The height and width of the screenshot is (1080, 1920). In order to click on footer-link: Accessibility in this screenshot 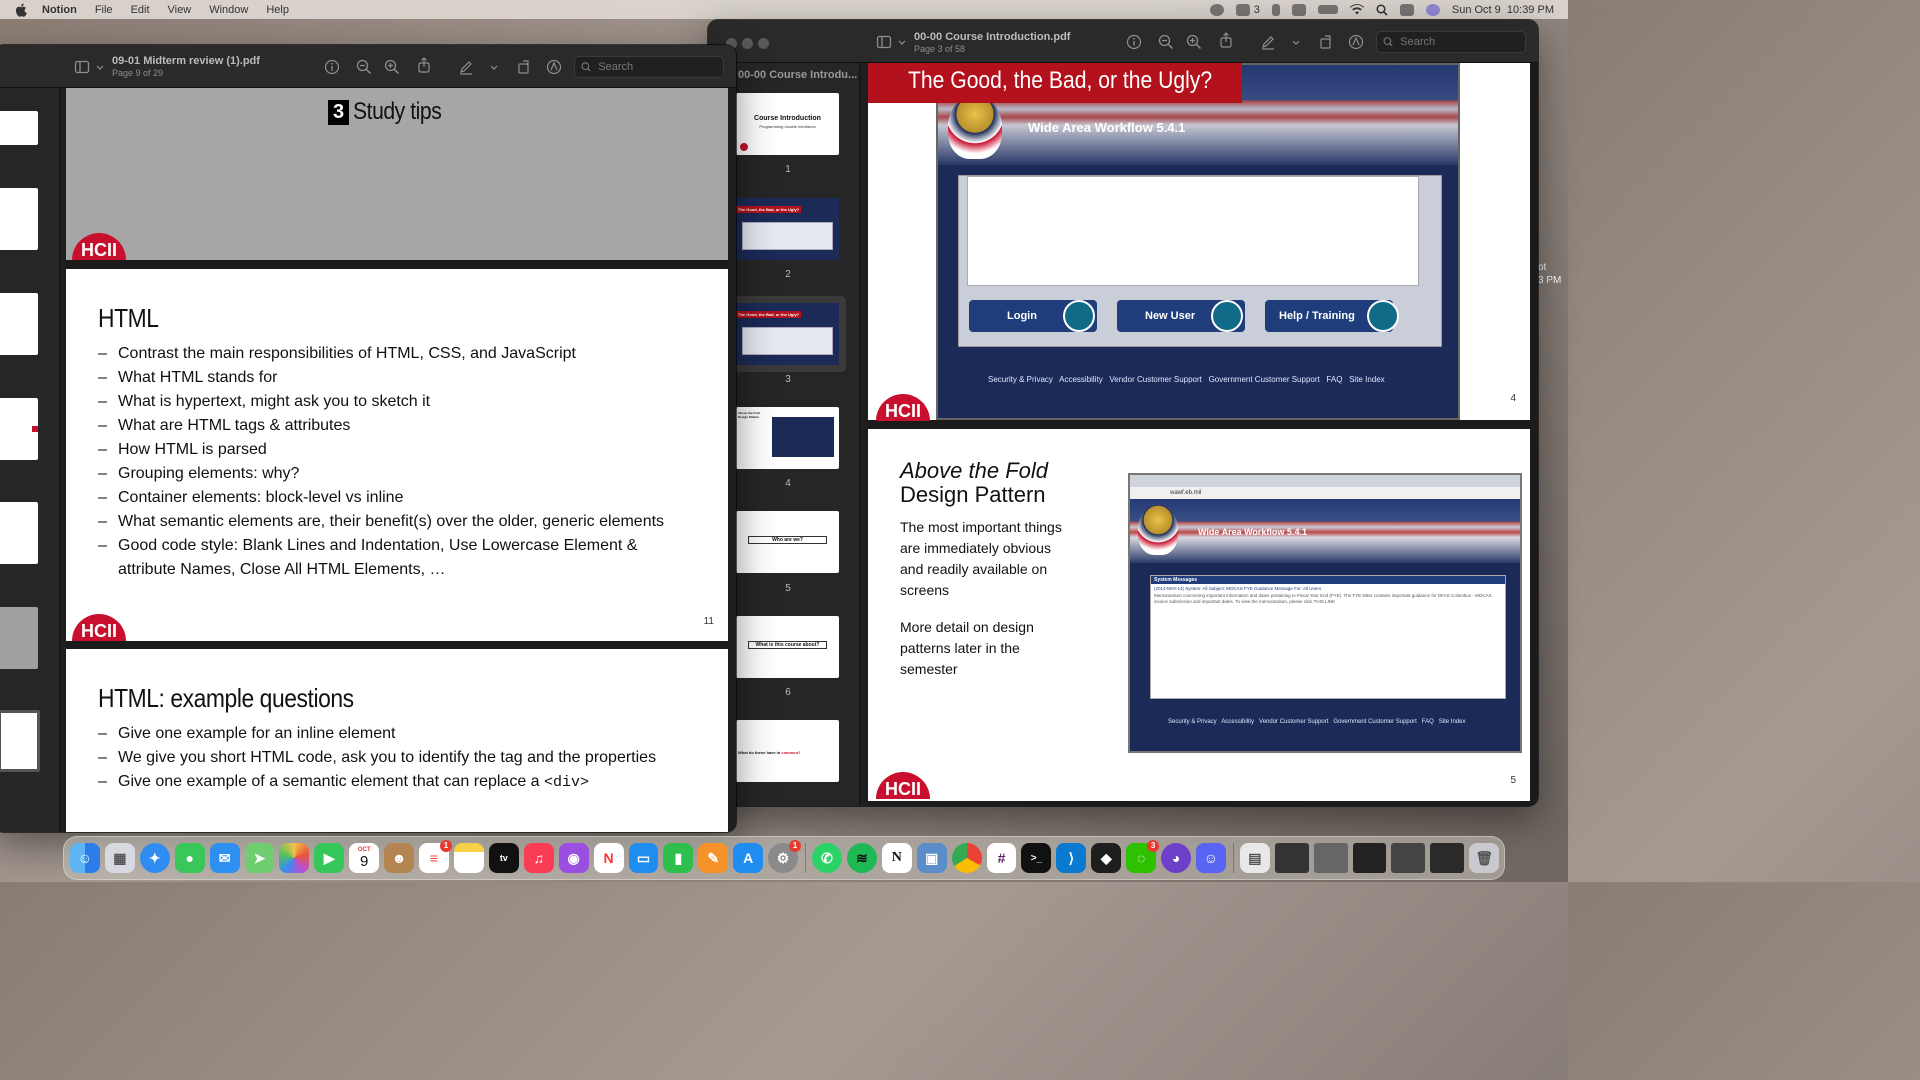, I will do `click(1081, 379)`.